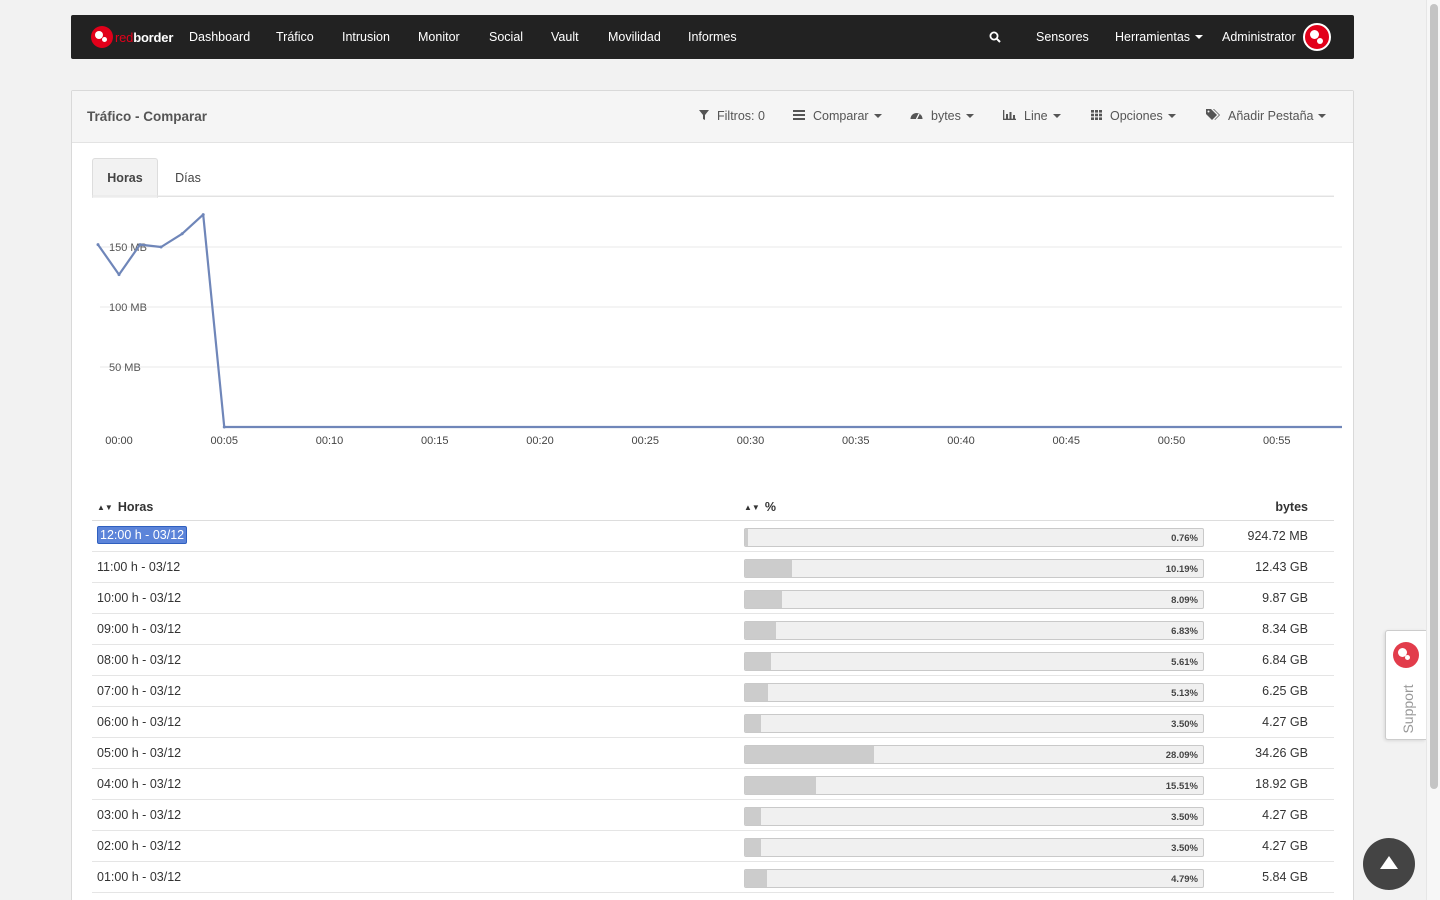  I want to click on chevron-down-icon, so click(1199, 37).